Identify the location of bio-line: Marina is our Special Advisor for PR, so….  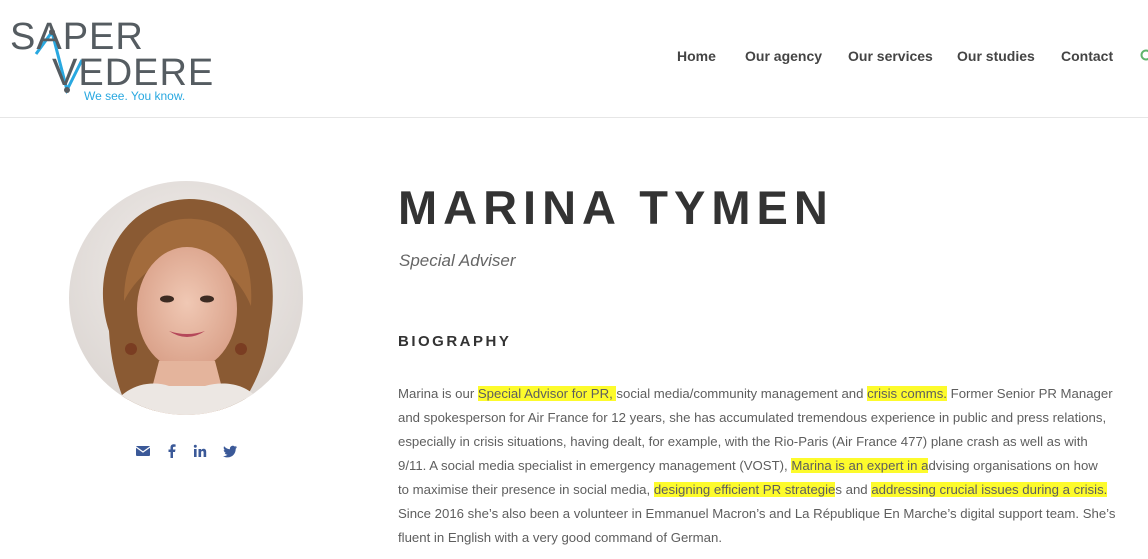
(770, 394).